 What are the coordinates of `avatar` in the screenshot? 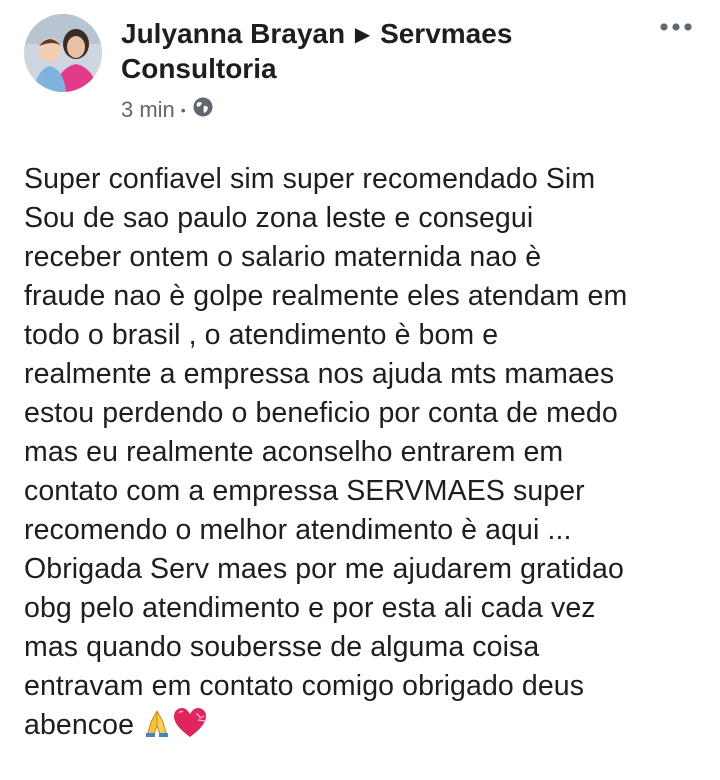 It's located at (63, 53).